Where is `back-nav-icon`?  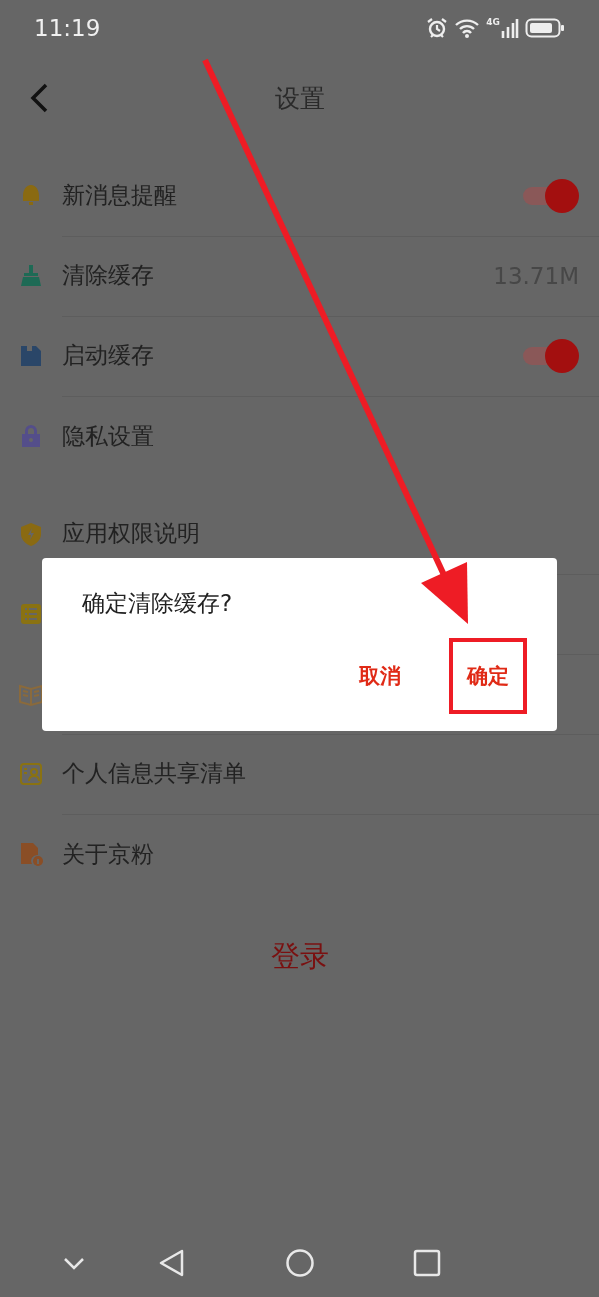
back-nav-icon is located at coordinates (172, 1263).